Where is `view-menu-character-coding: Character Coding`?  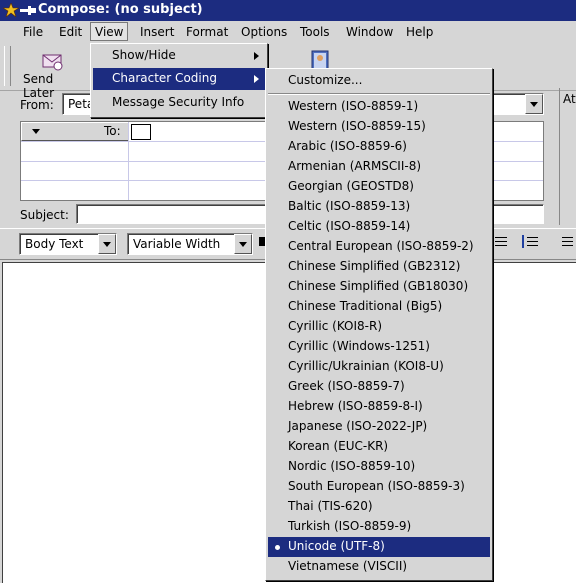 view-menu-character-coding: Character Coding is located at coordinates (179, 79).